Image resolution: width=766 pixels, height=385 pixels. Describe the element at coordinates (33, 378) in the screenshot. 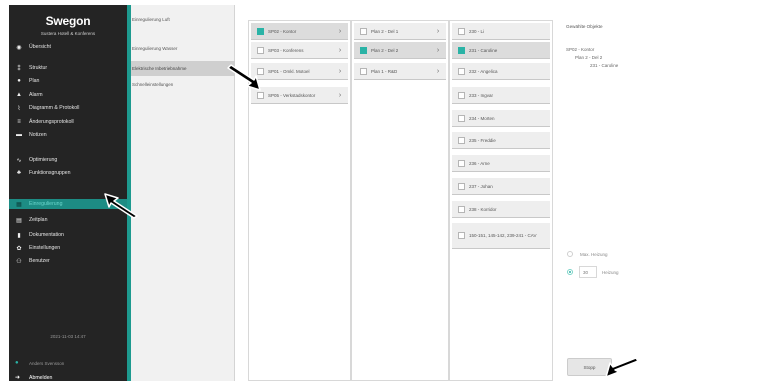

I see `logout-button: ➜ Abmelden` at that location.